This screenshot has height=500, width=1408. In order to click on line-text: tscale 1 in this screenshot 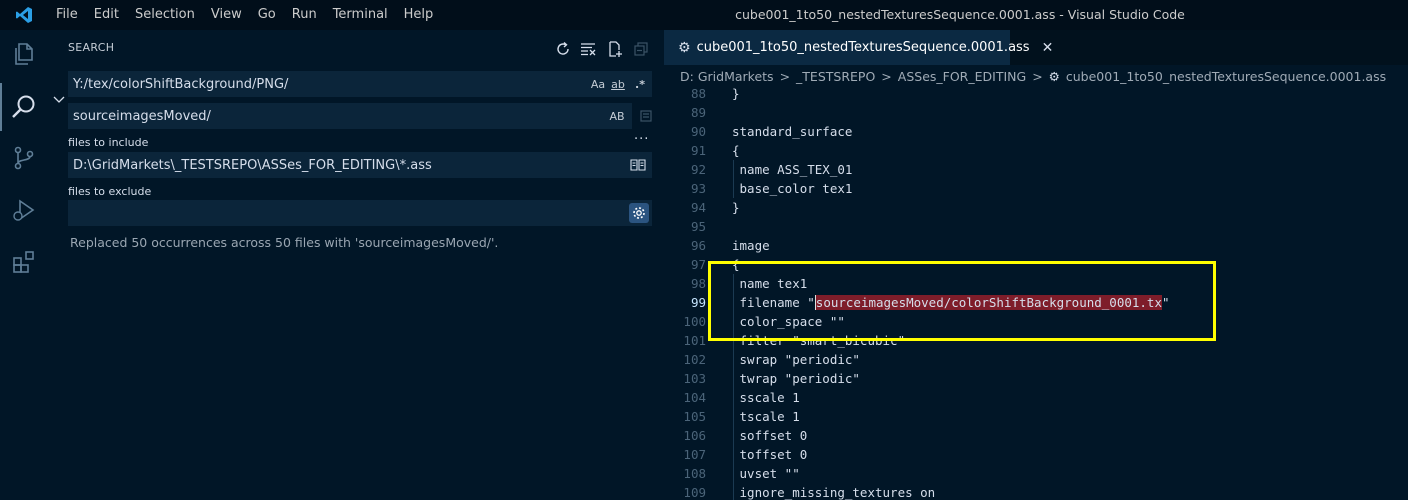, I will do `click(766, 416)`.